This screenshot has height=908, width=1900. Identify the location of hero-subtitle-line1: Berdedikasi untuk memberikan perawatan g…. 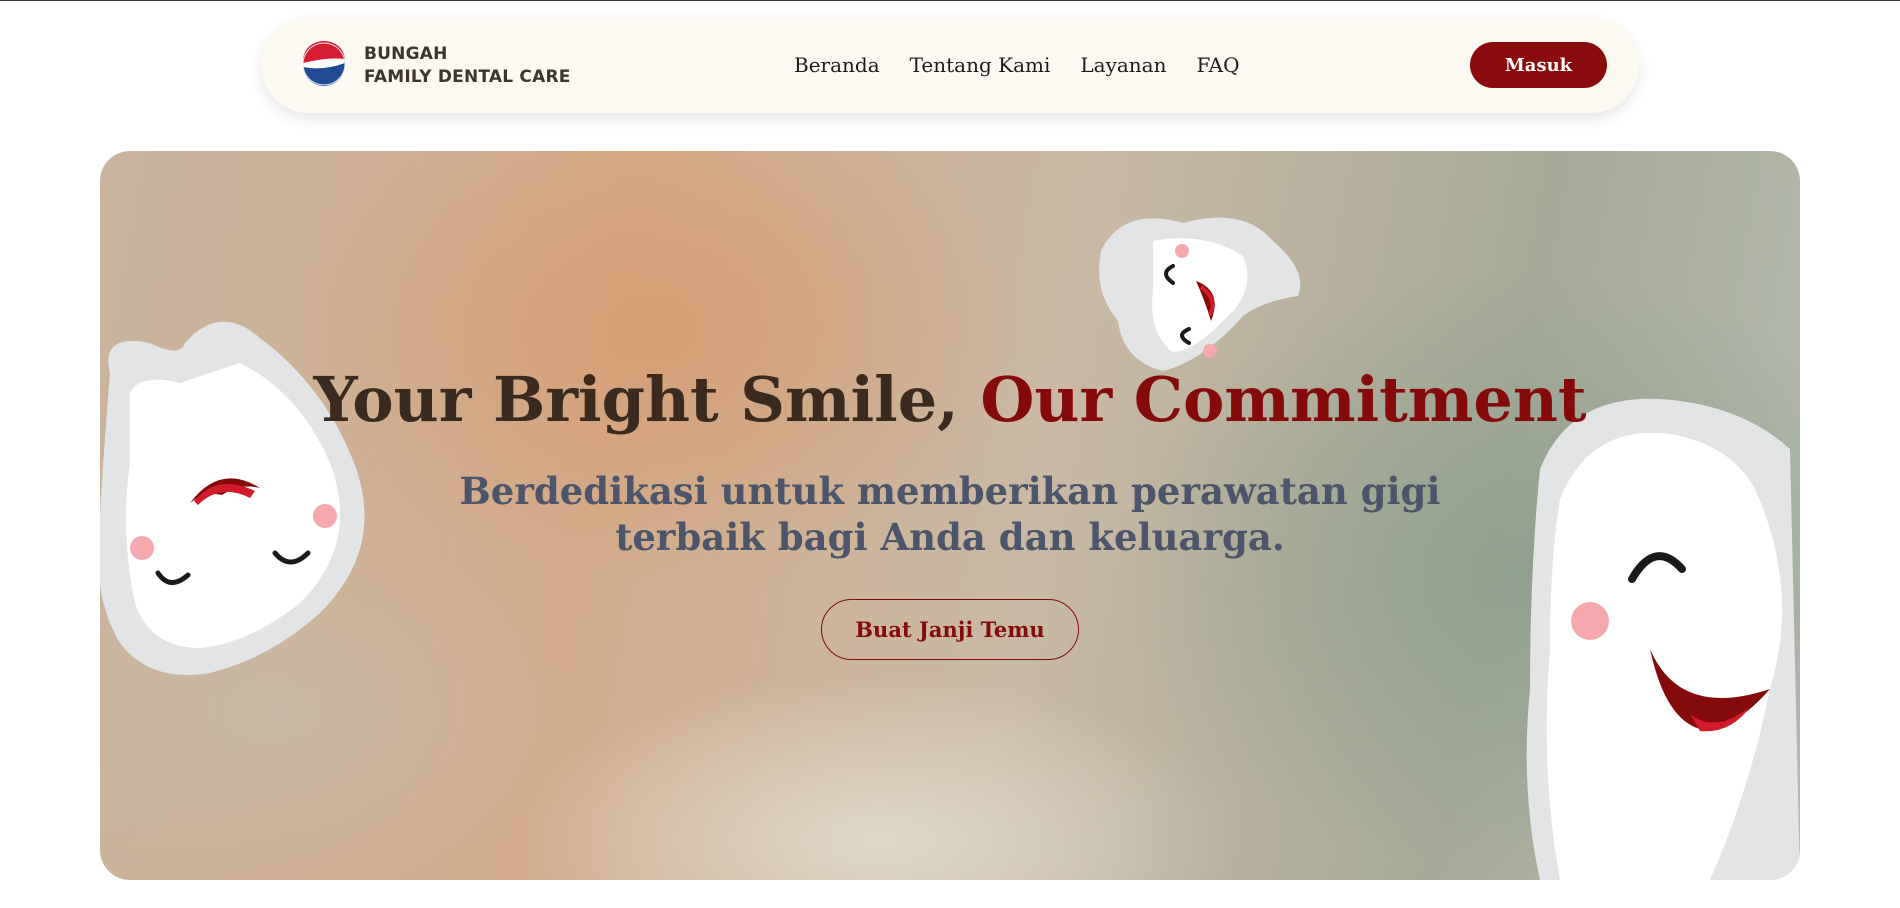
(950, 491).